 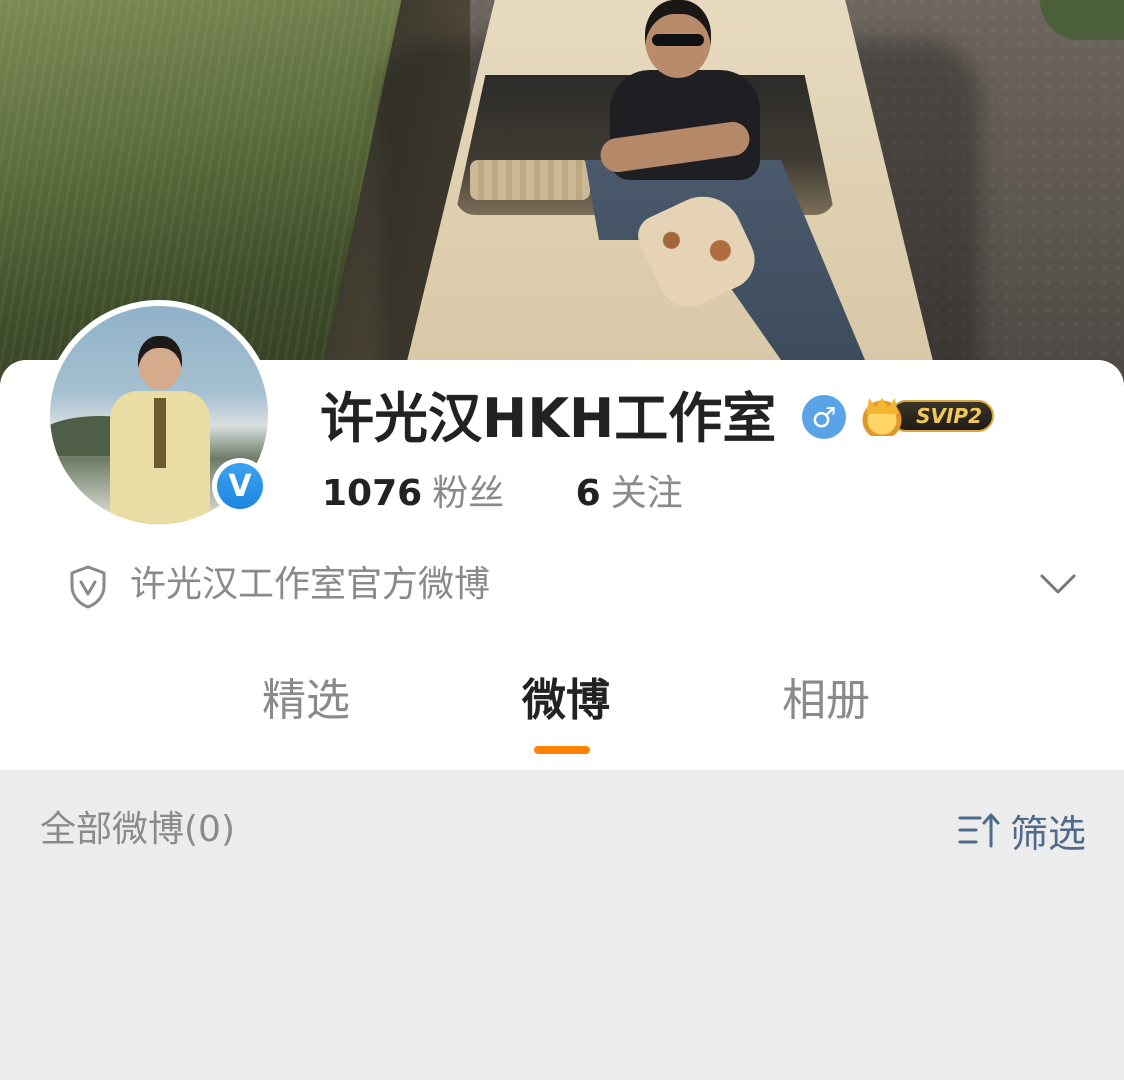 I want to click on svip-label: SVIP2, so click(x=942, y=416).